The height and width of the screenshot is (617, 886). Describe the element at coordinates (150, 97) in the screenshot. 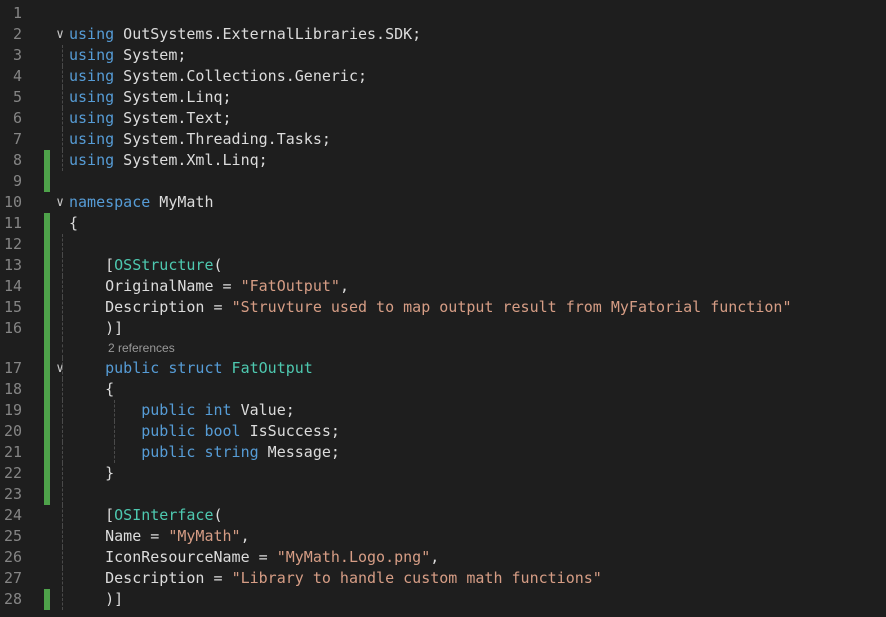

I see `code-text: using System.Linq;` at that location.